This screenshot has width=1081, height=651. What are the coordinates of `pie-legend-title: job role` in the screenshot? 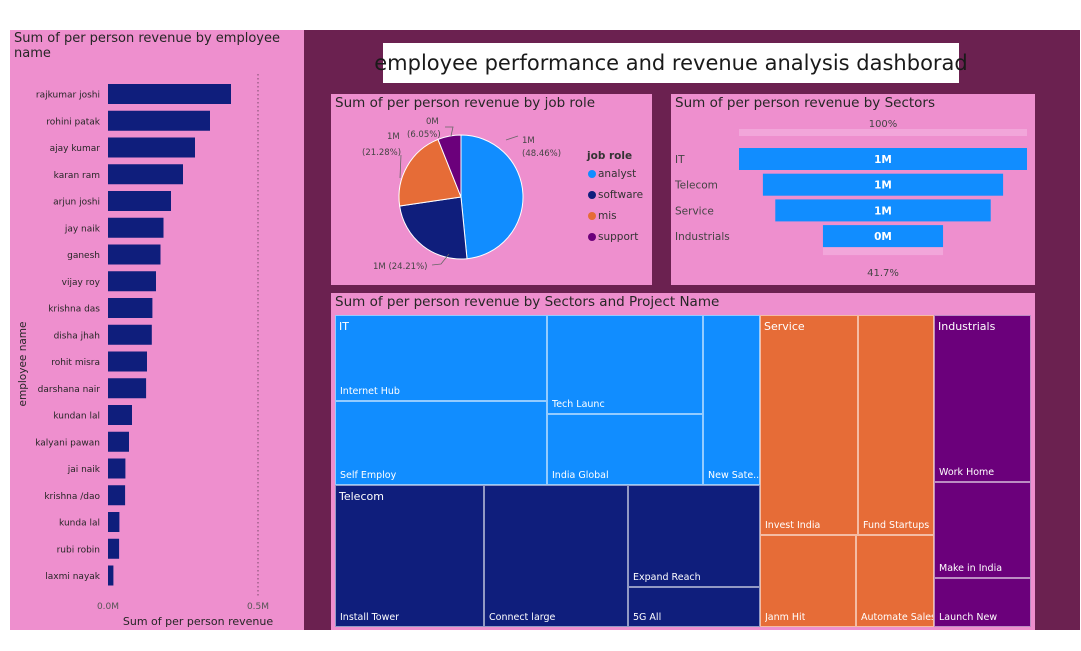 It's located at (610, 156).